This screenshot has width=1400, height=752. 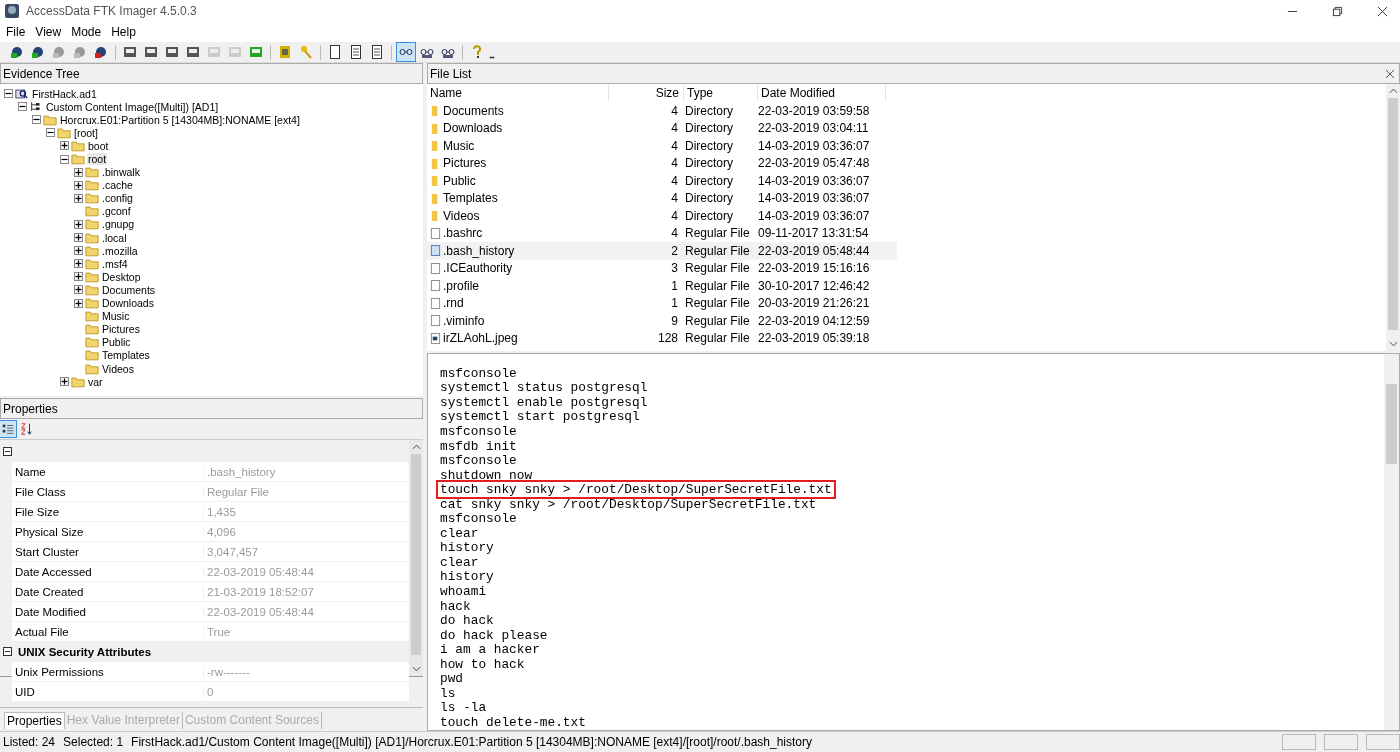 What do you see at coordinates (129, 289) in the screenshot?
I see `tree-item: Documents` at bounding box center [129, 289].